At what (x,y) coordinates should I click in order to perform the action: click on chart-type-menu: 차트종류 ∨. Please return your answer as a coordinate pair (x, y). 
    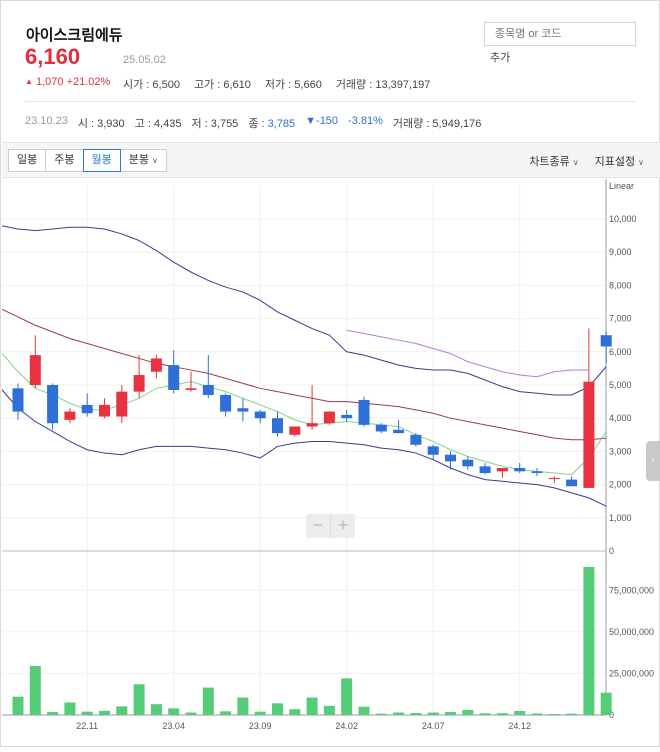
    Looking at the image, I should click on (553, 161).